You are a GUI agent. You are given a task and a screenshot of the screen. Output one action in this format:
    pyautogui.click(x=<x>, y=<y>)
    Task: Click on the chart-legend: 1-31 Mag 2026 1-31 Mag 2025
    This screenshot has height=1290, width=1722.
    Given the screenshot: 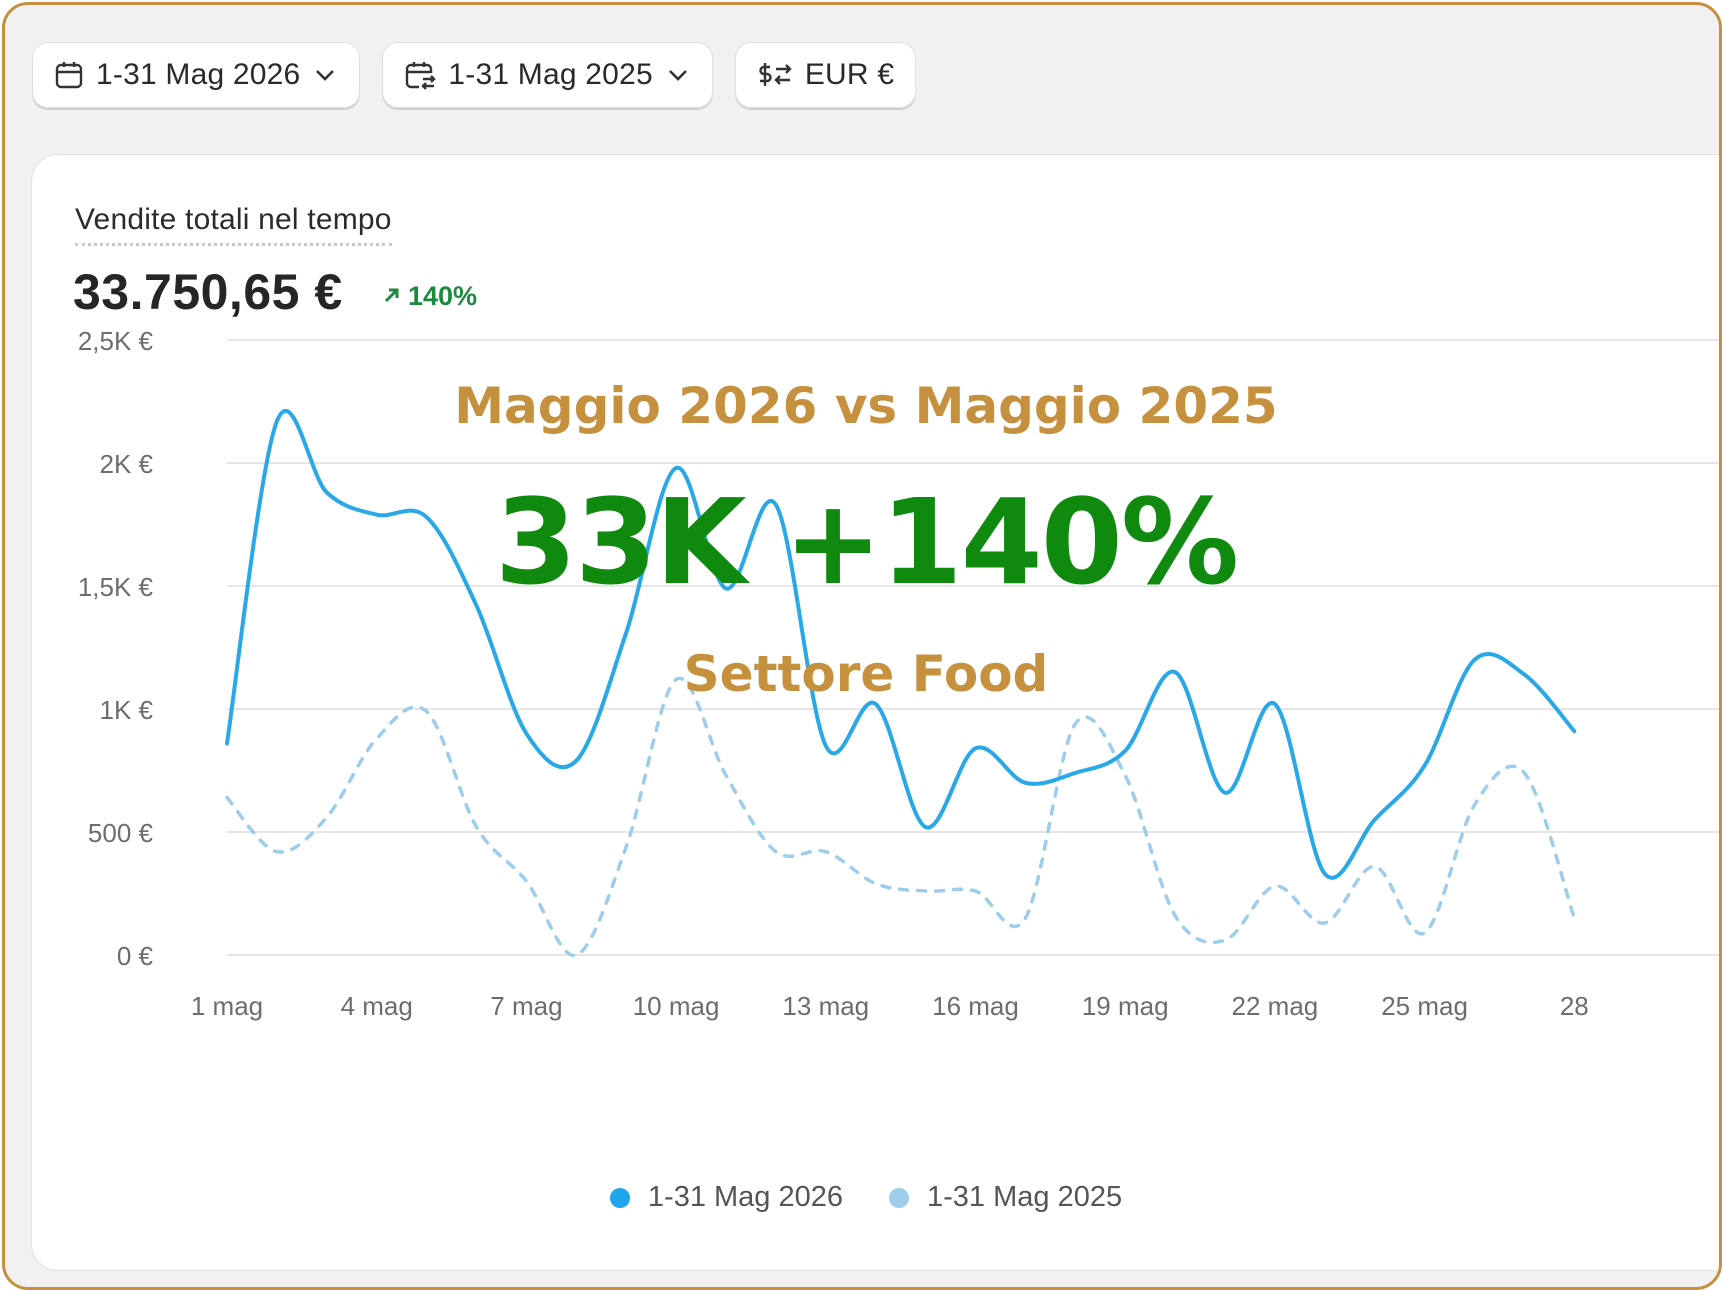 What is the action you would take?
    pyautogui.click(x=862, y=1197)
    